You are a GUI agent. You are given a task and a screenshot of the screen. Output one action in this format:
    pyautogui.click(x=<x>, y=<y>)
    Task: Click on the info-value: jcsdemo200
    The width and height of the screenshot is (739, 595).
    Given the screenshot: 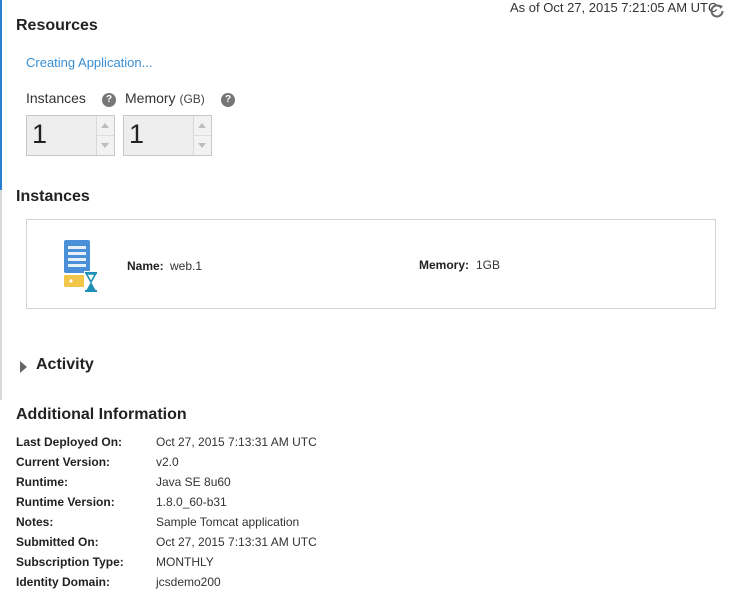 What is the action you would take?
    pyautogui.click(x=188, y=582)
    